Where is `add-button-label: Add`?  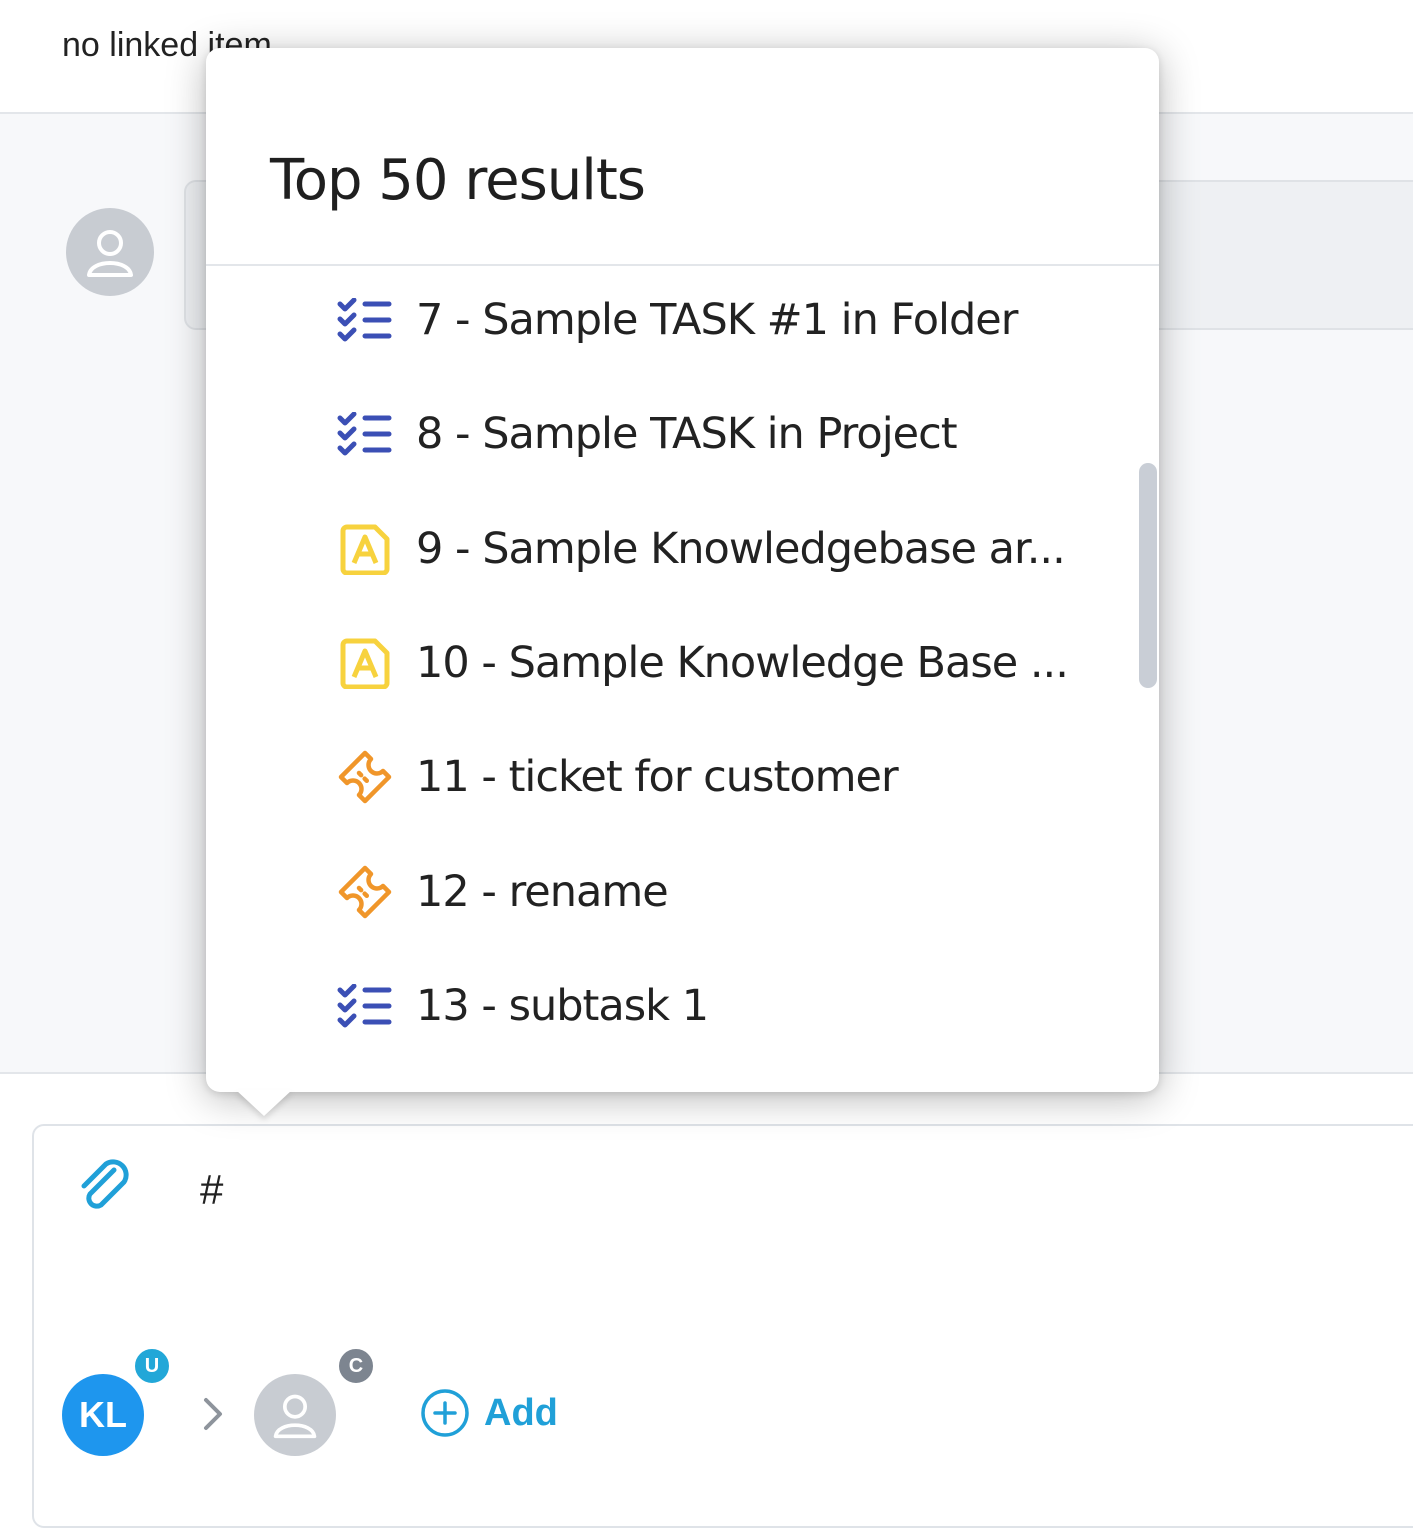 add-button-label: Add is located at coordinates (521, 1412).